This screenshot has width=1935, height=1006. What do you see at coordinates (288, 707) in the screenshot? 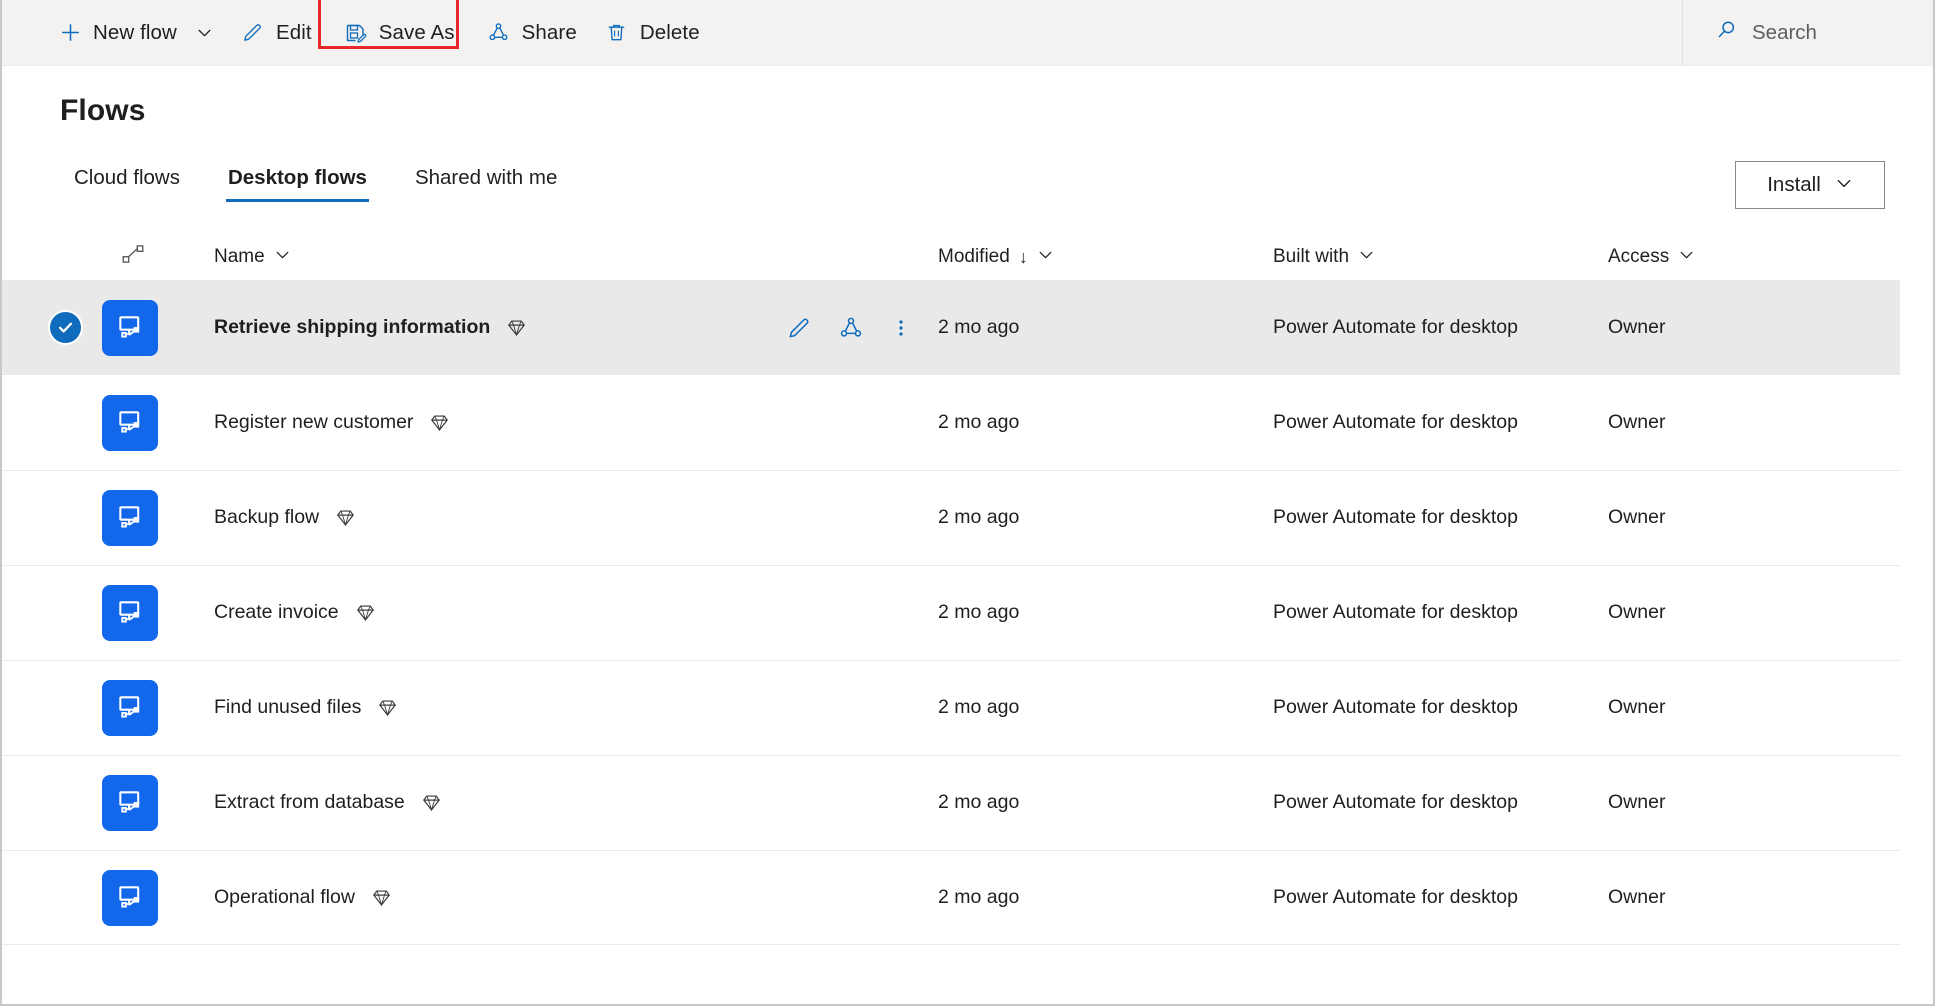
I see `flow-name: Find unused files` at bounding box center [288, 707].